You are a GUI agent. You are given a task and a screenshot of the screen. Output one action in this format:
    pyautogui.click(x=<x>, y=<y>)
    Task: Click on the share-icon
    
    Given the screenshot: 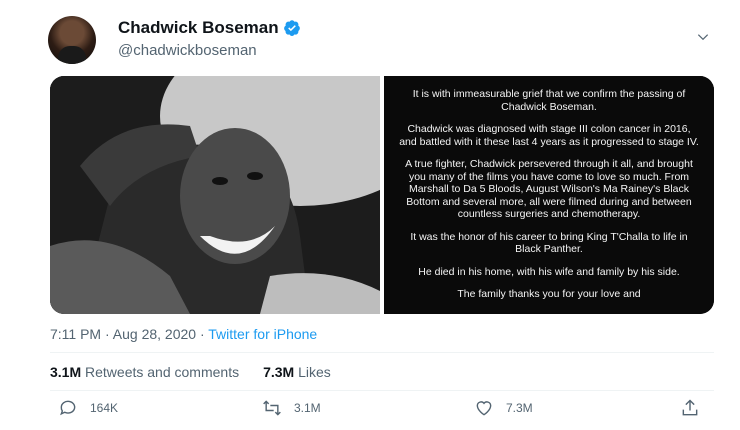 What is the action you would take?
    pyautogui.click(x=690, y=407)
    